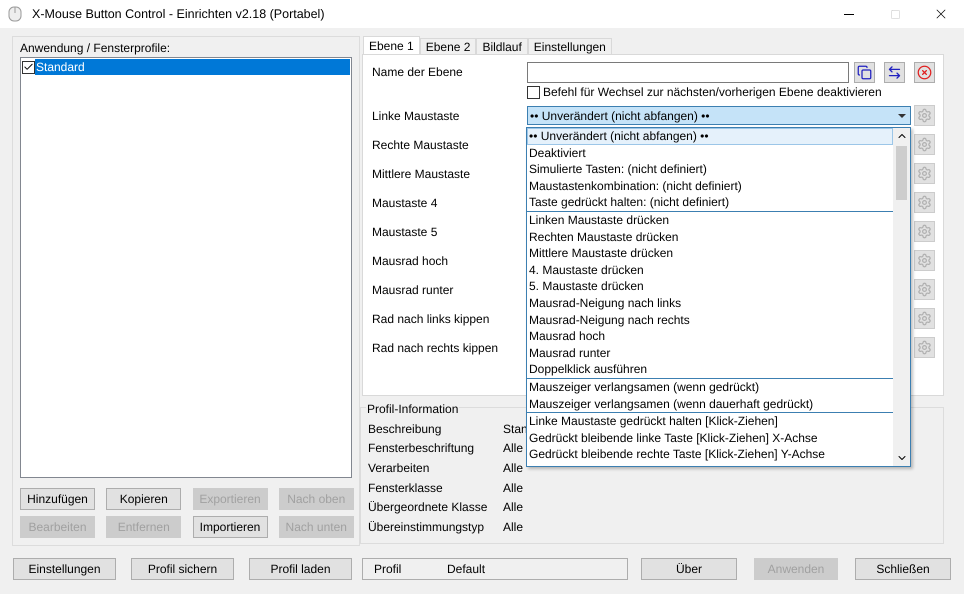 The height and width of the screenshot is (594, 964). I want to click on scroll-thumb, so click(901, 173).